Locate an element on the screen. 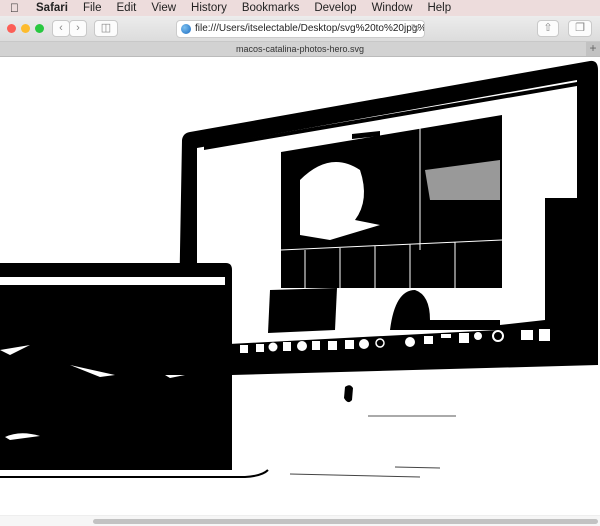 The height and width of the screenshot is (526, 600). scrollbar-thumb is located at coordinates (345, 521).